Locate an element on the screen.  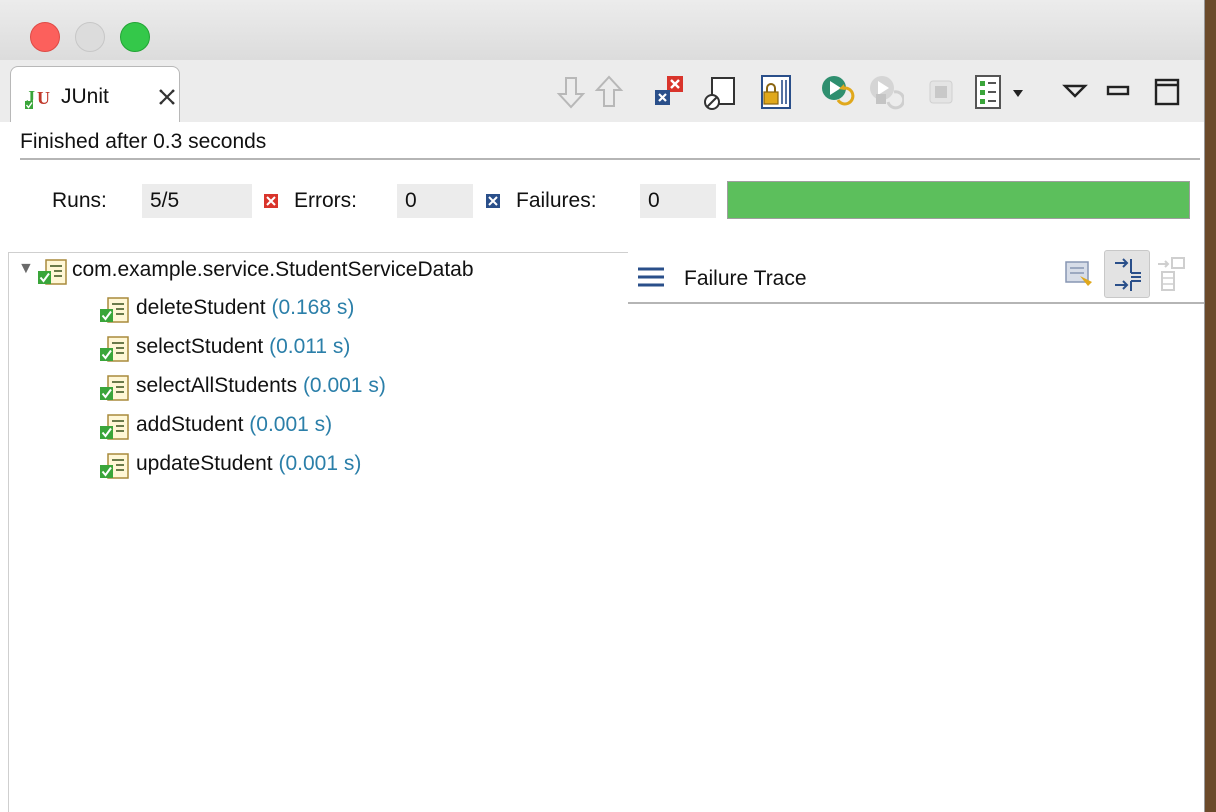
test-name: addStudent is located at coordinates (190, 424).